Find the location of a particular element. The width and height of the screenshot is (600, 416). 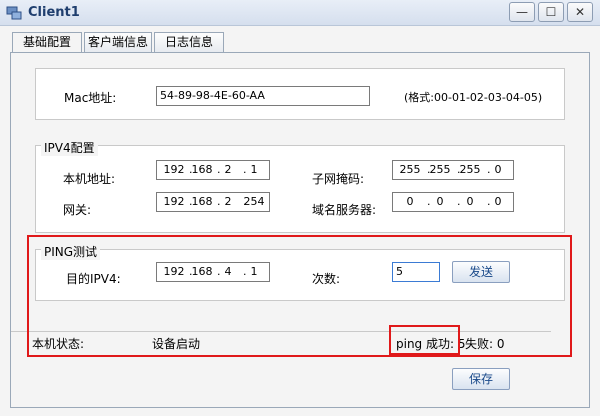

title-bar: Client1 — ☐ ✕ is located at coordinates (300, 13).